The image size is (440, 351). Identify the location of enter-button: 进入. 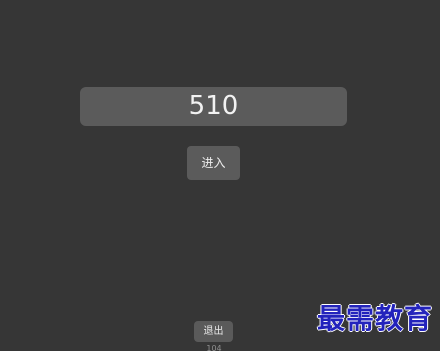
(213, 163).